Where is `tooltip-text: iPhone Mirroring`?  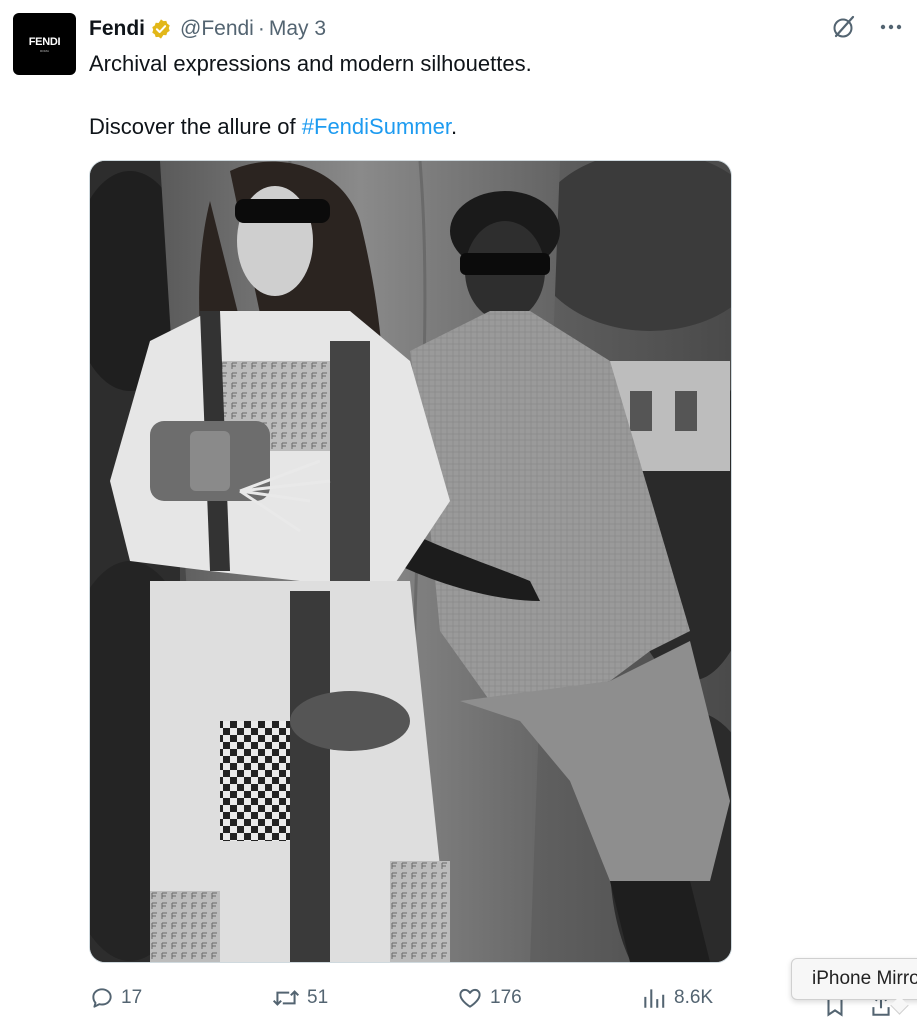 tooltip-text: iPhone Mirroring is located at coordinates (864, 978).